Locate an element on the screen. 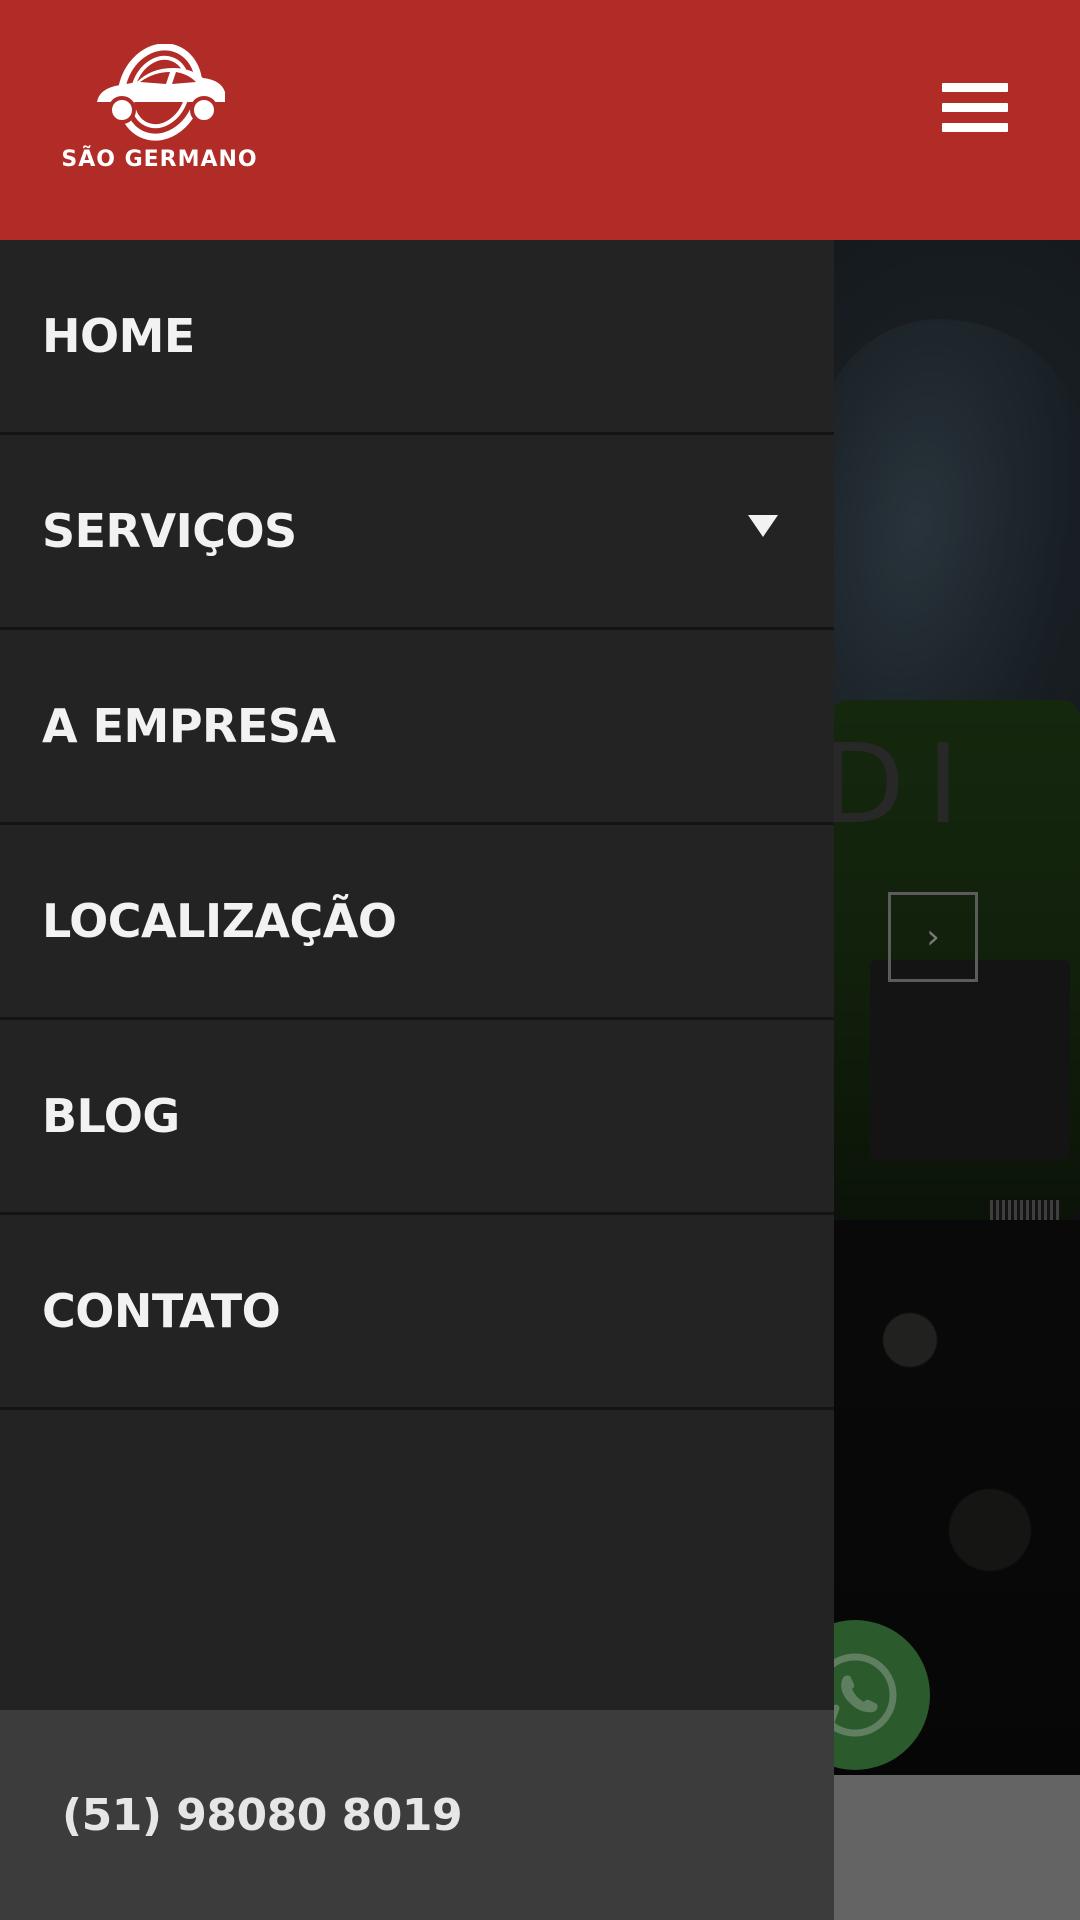 Image resolution: width=1080 pixels, height=1920 pixels. brand-logo: SÃO GERMANO is located at coordinates (159, 111).